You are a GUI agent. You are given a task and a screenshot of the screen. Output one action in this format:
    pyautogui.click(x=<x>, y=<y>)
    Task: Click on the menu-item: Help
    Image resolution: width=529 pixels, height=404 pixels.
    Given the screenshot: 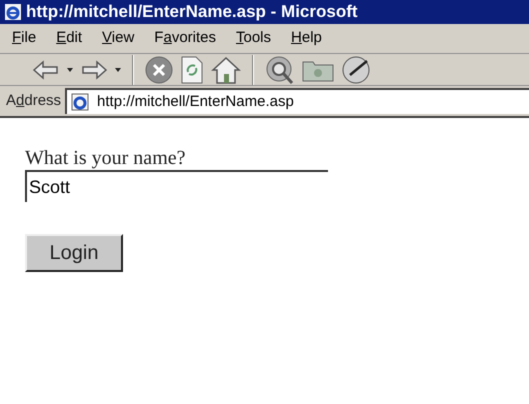 What is the action you would take?
    pyautogui.click(x=306, y=38)
    